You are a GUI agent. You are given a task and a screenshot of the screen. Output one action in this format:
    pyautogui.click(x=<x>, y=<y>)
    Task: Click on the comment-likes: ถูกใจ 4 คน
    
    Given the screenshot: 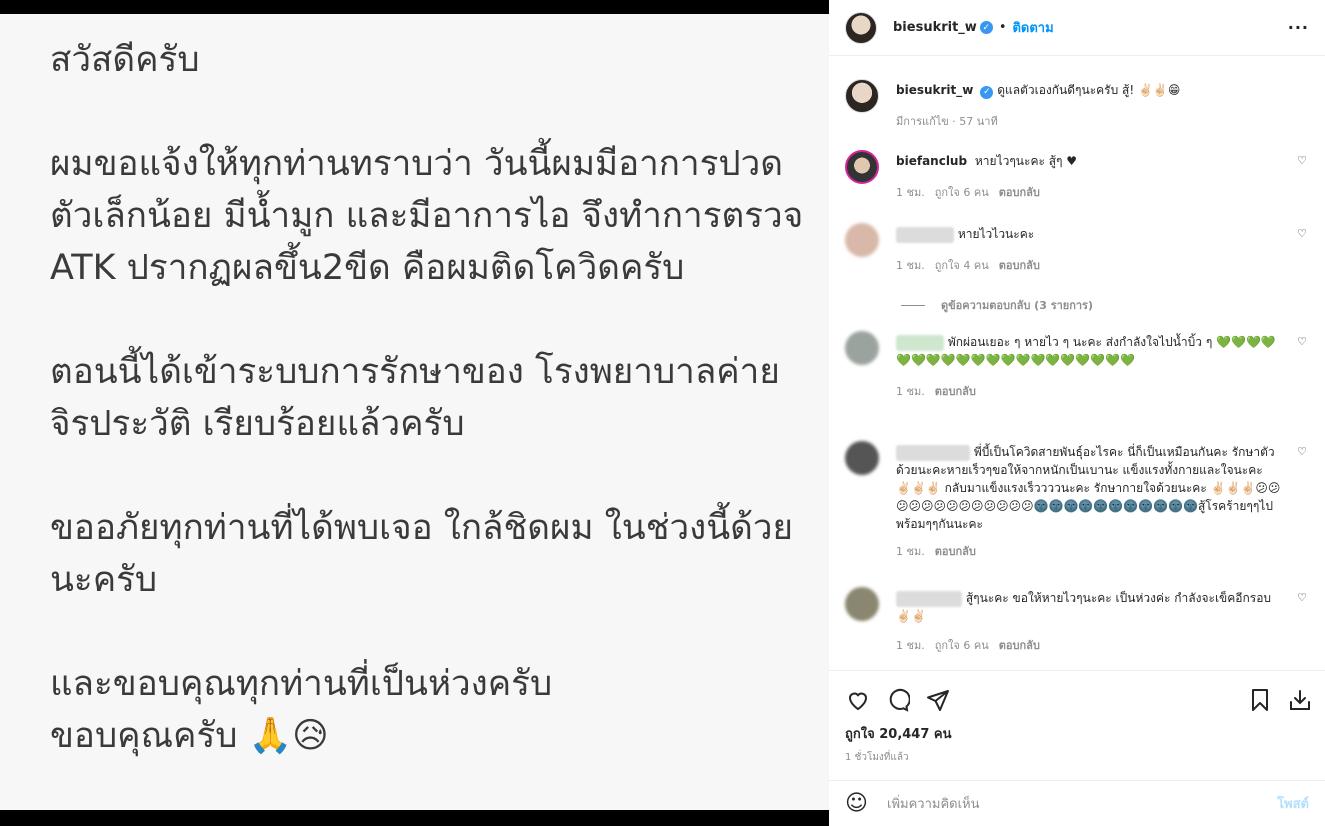 What is the action you would take?
    pyautogui.click(x=962, y=265)
    